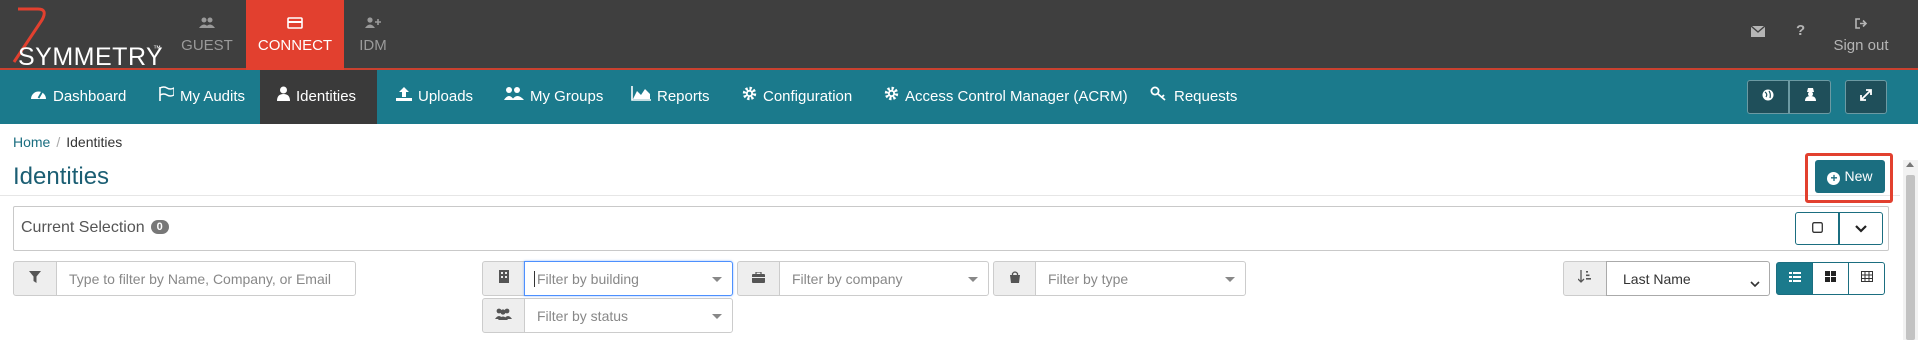 The image size is (1918, 340). Describe the element at coordinates (83, 227) in the screenshot. I see `current-selection-text: Current Selection` at that location.